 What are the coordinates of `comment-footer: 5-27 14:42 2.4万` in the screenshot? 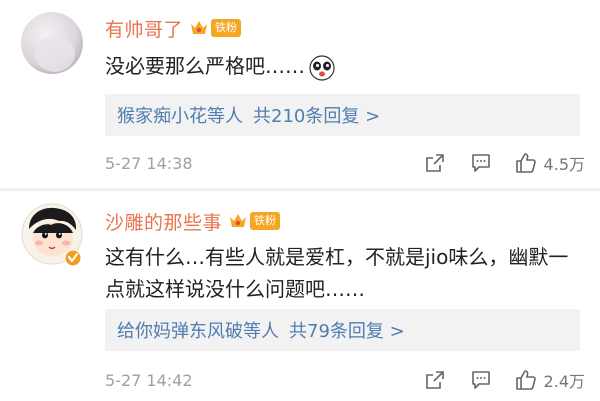 It's located at (345, 380).